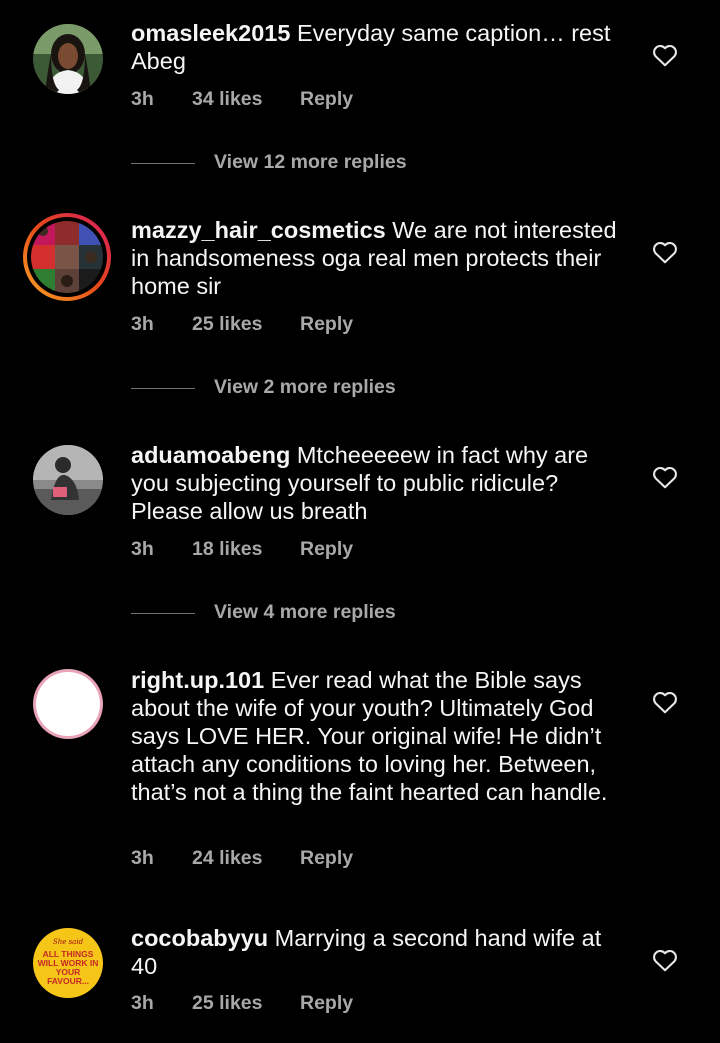 The width and height of the screenshot is (720, 1043). I want to click on view-replies-button: View 4 more replies, so click(331, 613).